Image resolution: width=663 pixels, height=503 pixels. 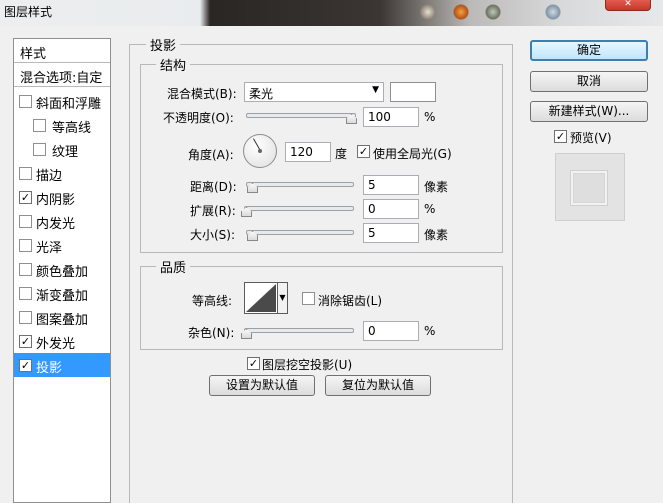 I want to click on style-item-label: 颜色叠加, so click(x=62, y=272).